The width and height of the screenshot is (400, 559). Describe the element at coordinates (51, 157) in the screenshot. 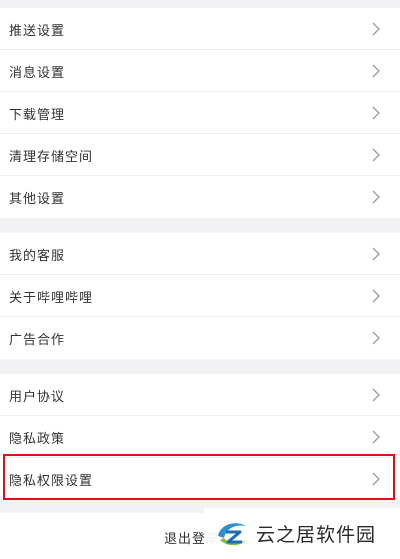

I see `row-label: 清理存储空间` at that location.